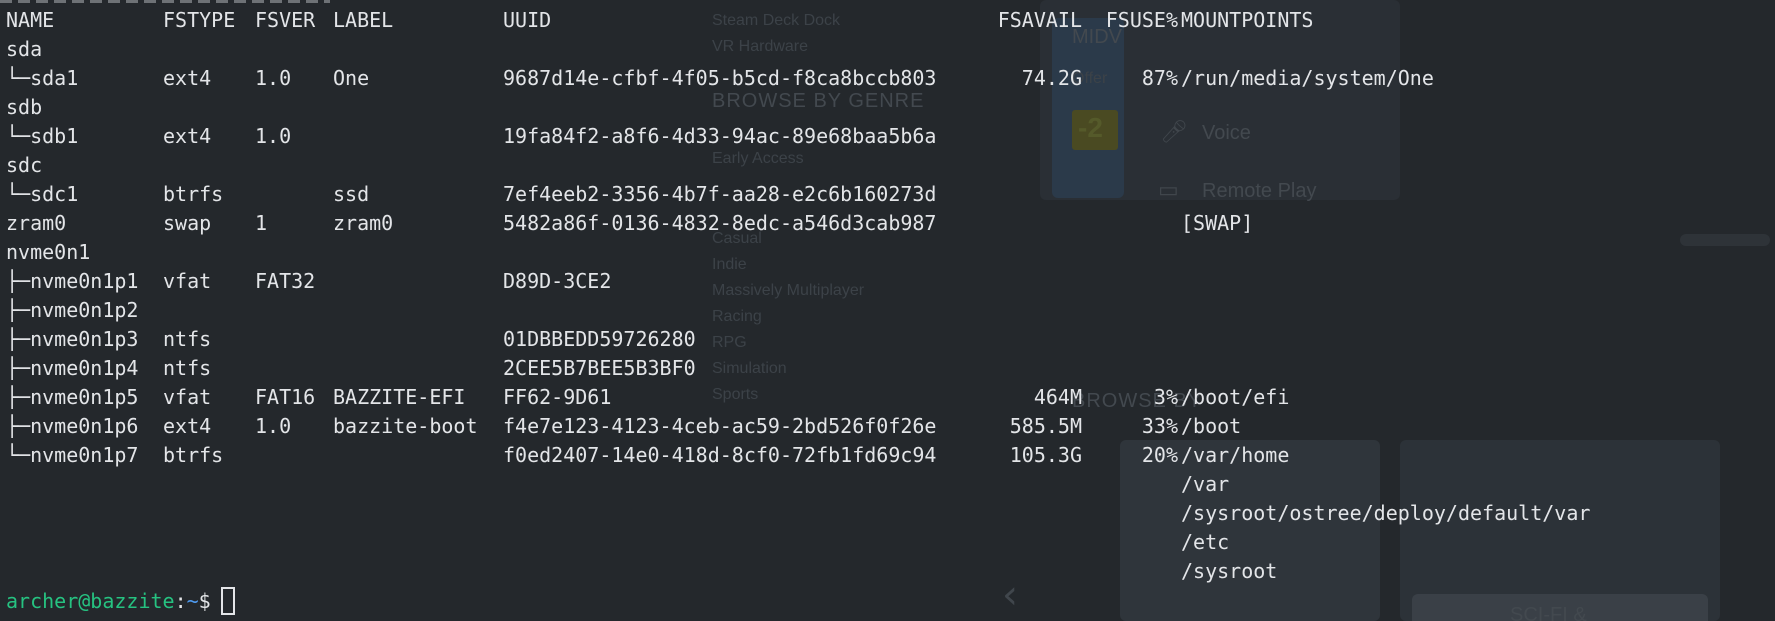 The width and height of the screenshot is (1775, 621). Describe the element at coordinates (24, 165) in the screenshot. I see `cell-name: sdc` at that location.